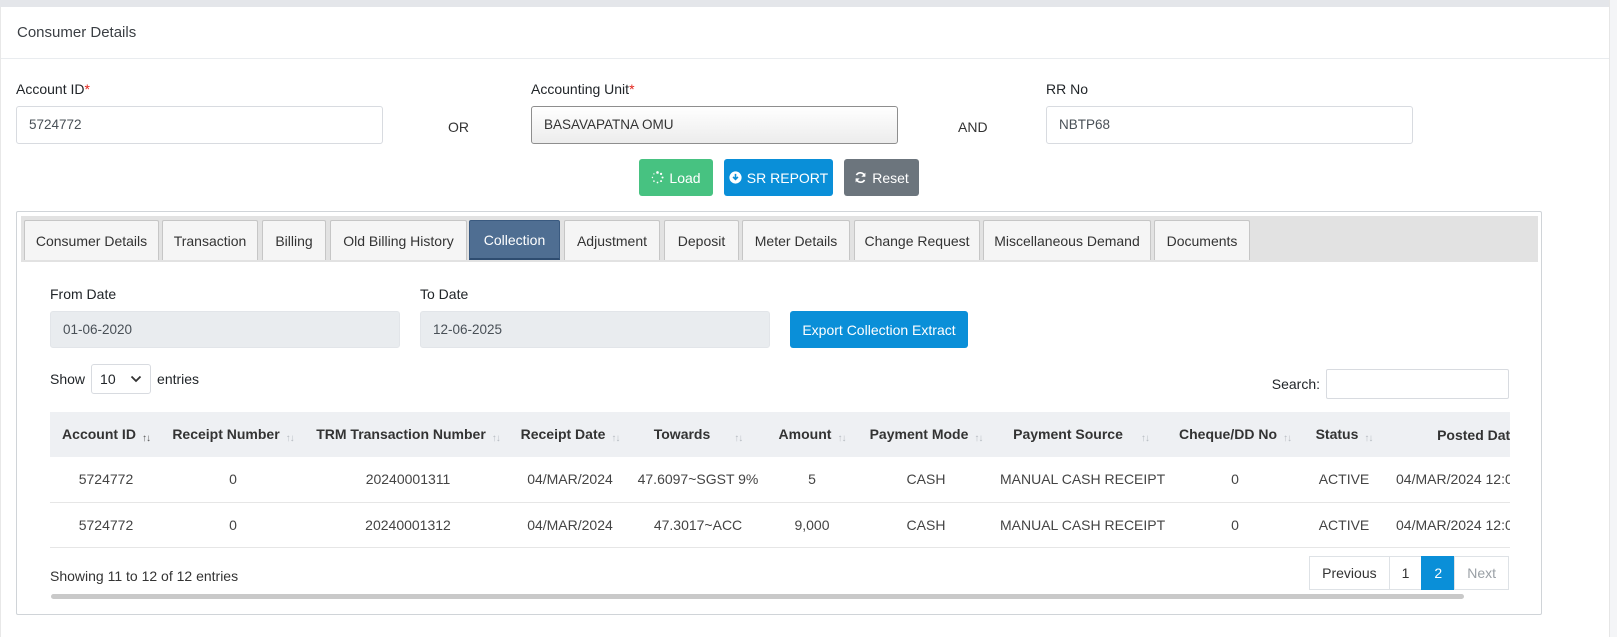 The image size is (1617, 637). I want to click on to-date-input: 12-06-2025, so click(595, 329).